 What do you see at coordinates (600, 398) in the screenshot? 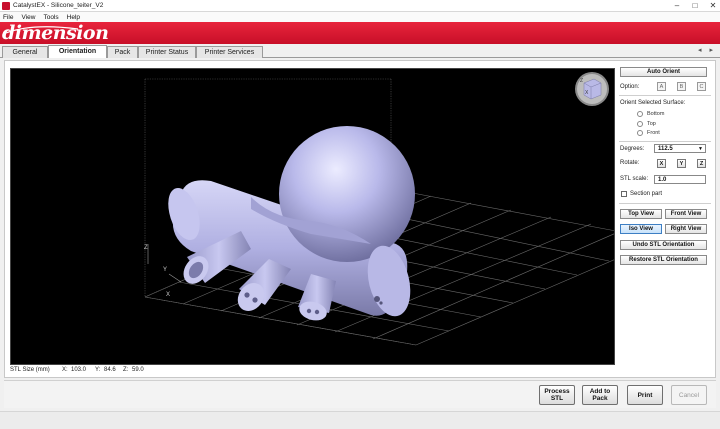
I see `add-to-pack-label-line2: Pack` at bounding box center [600, 398].